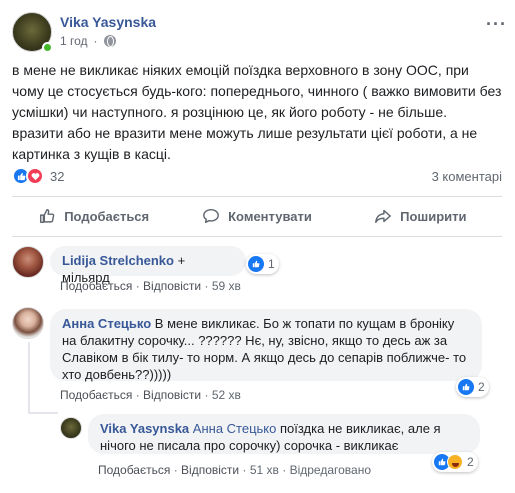 The image size is (515, 493). I want to click on post-meta: 1 год ·, so click(88, 41).